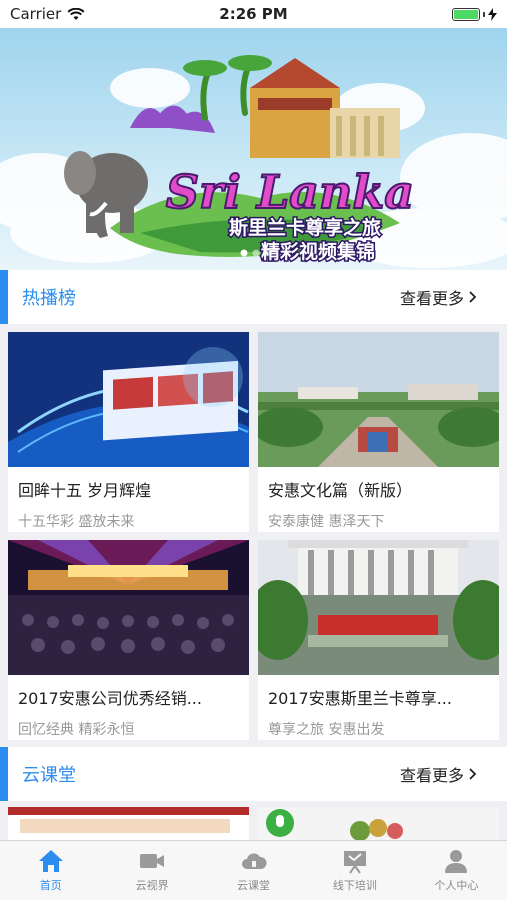 This screenshot has width=507, height=900. What do you see at coordinates (326, 522) in the screenshot?
I see `video-subtitle: 安泰康健 惠泽天下` at bounding box center [326, 522].